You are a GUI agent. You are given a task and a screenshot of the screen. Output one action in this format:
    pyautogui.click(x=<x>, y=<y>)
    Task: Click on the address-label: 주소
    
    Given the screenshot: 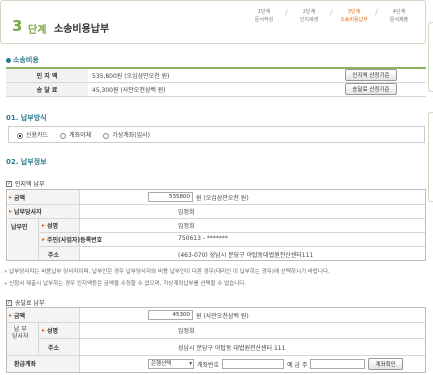 What is the action you would take?
    pyautogui.click(x=54, y=255)
    